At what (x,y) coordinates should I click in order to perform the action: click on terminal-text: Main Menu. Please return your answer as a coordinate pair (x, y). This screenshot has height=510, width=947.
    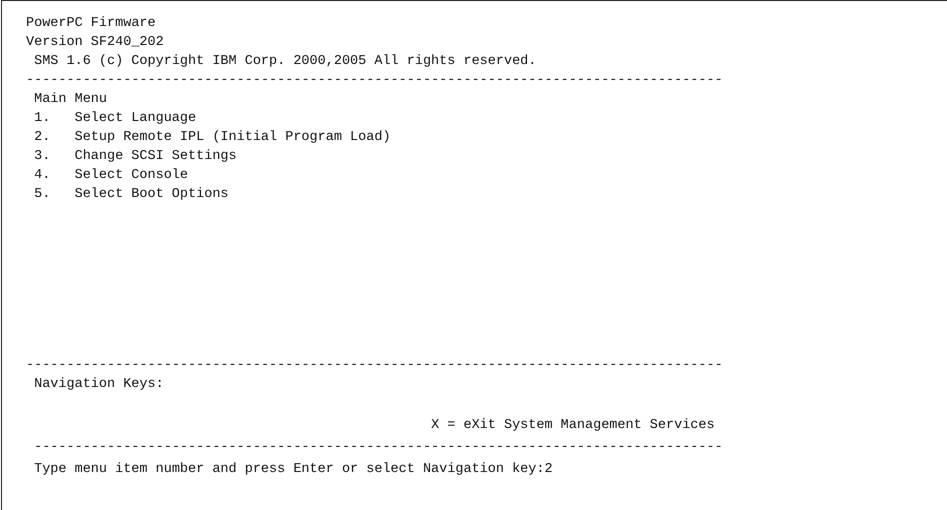
    Looking at the image, I should click on (71, 100).